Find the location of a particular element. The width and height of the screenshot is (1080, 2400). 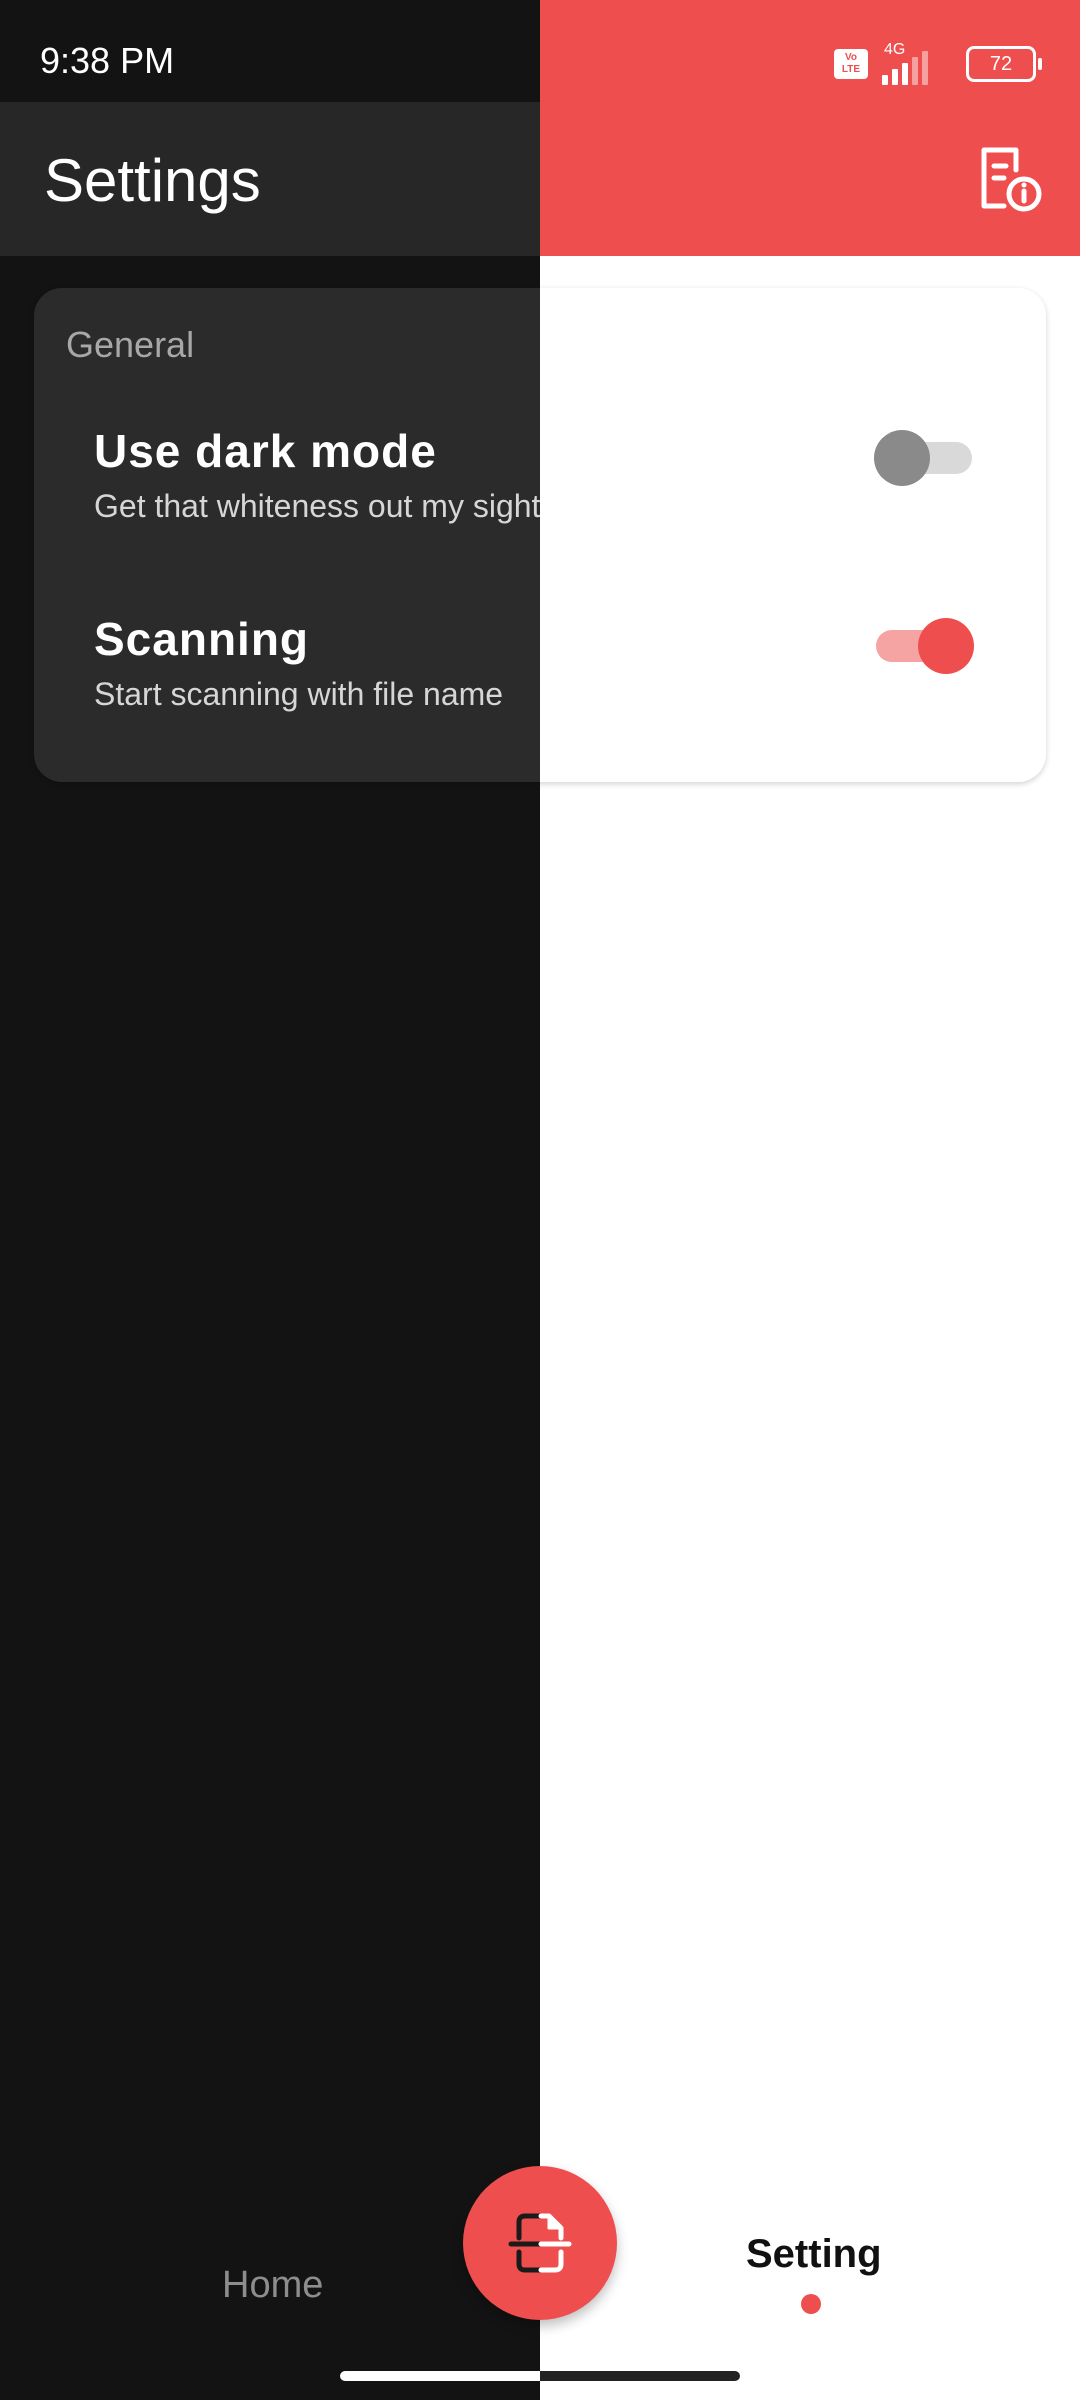

status-bar: 9:38 PM Vo LTE 4G 72 is located at coordinates (540, 51).